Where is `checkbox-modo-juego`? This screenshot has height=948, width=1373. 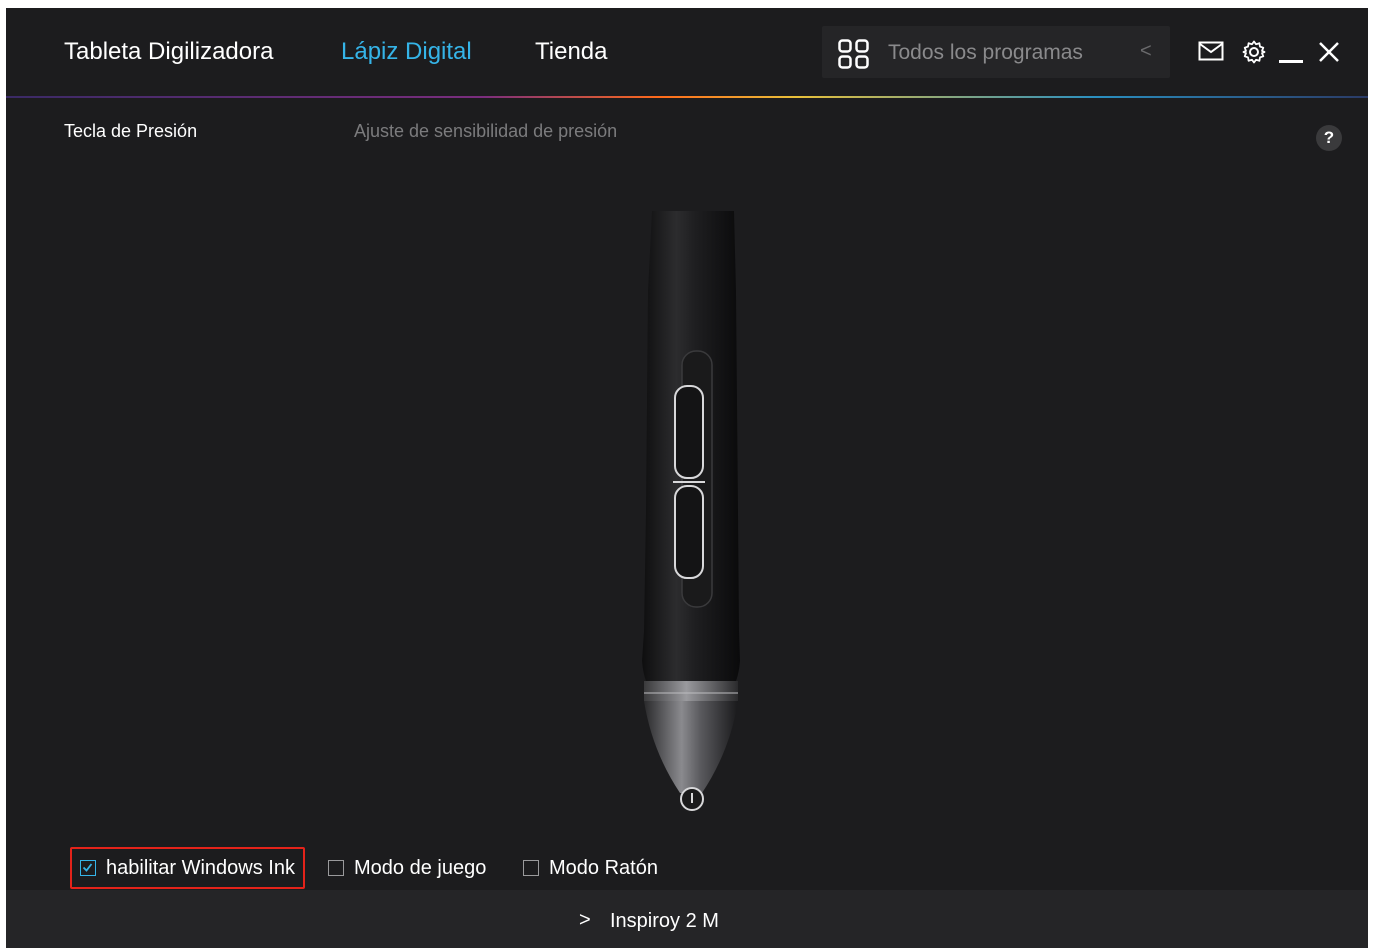
checkbox-modo-juego is located at coordinates (336, 868).